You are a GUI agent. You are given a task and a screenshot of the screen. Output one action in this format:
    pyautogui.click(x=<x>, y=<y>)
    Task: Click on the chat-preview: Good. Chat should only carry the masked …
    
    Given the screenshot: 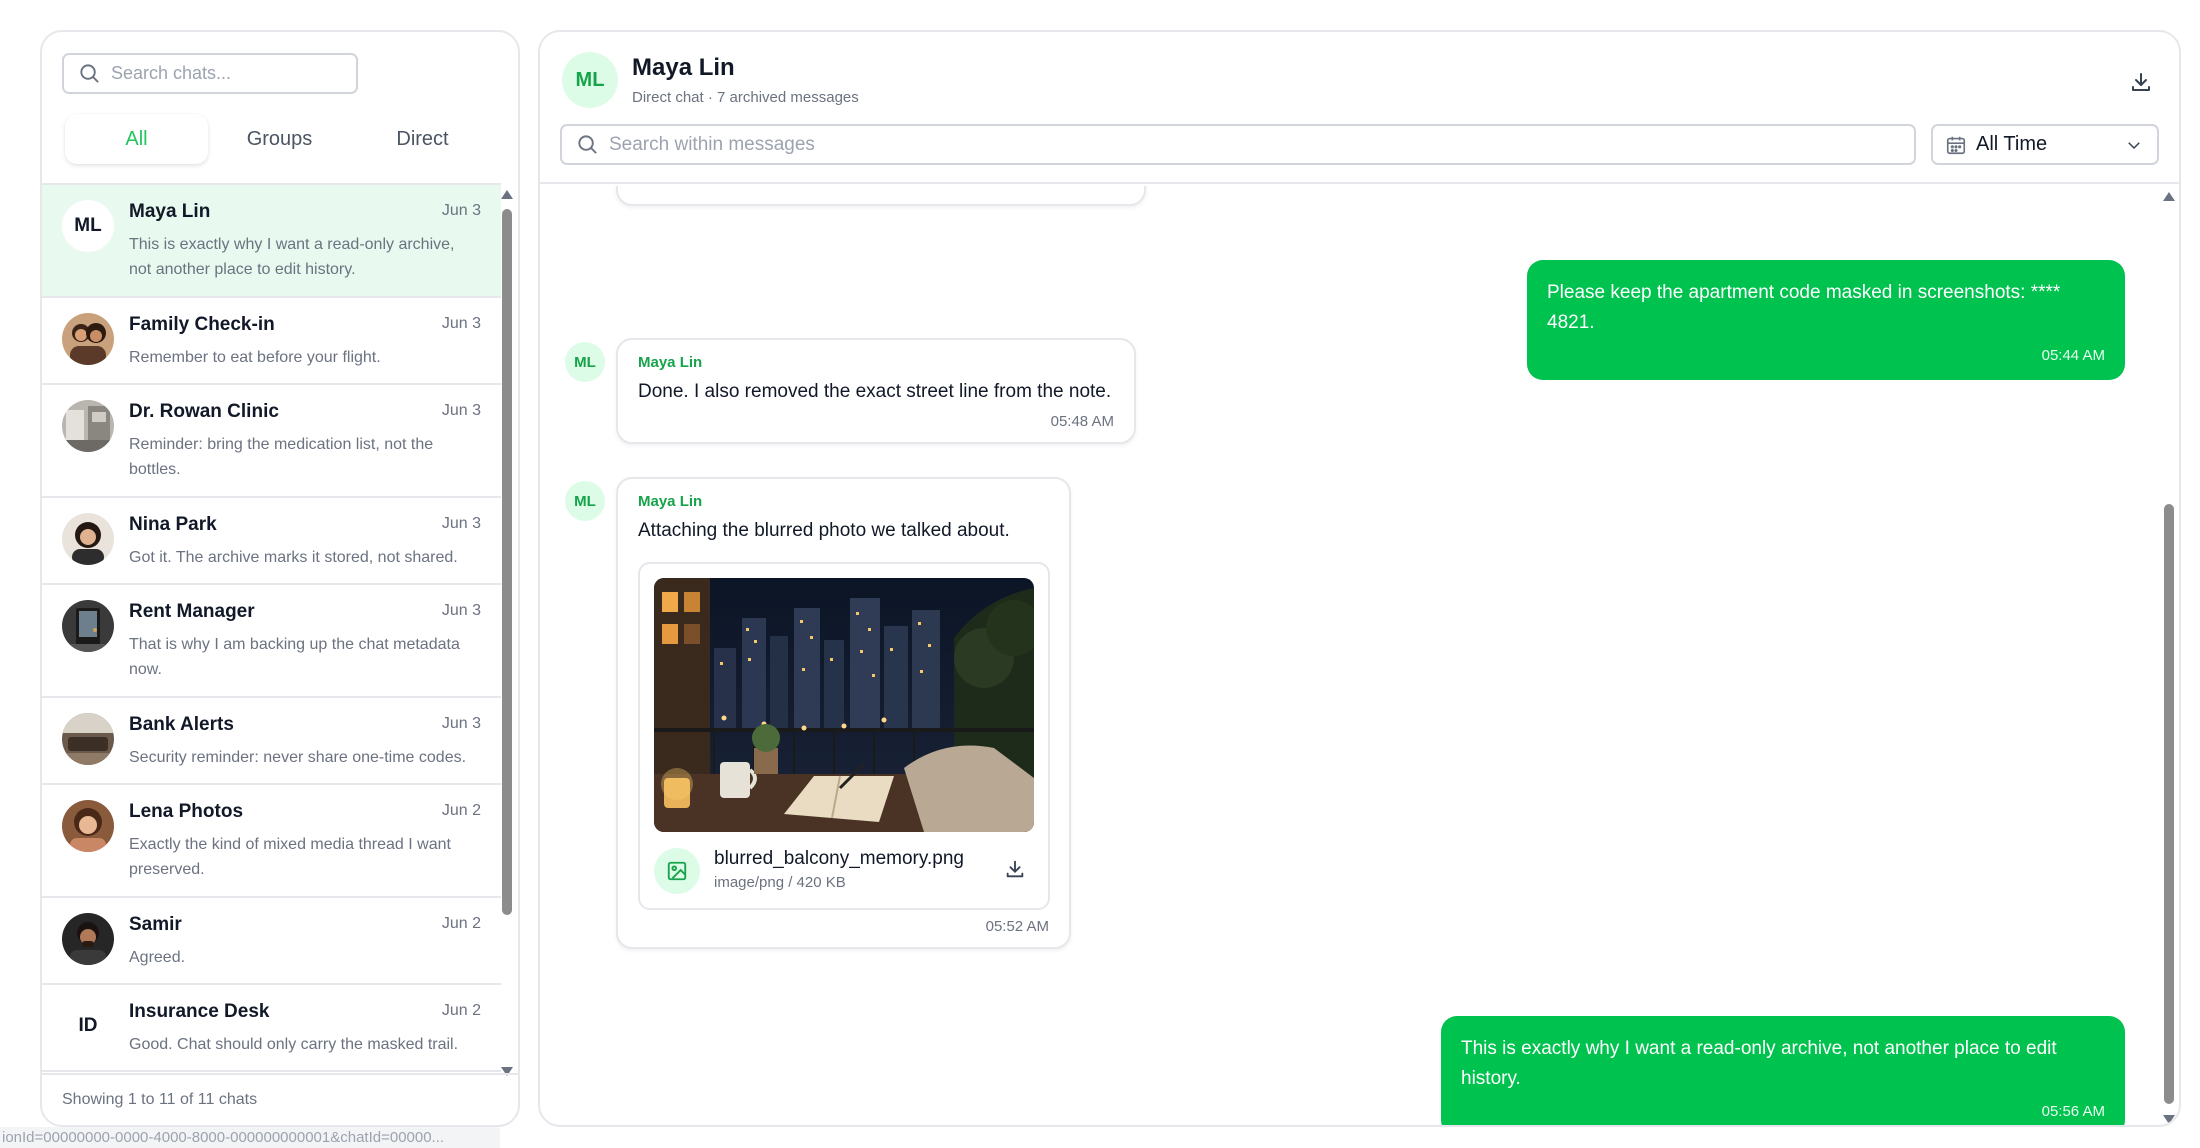 What is the action you would take?
    pyautogui.click(x=294, y=1044)
    